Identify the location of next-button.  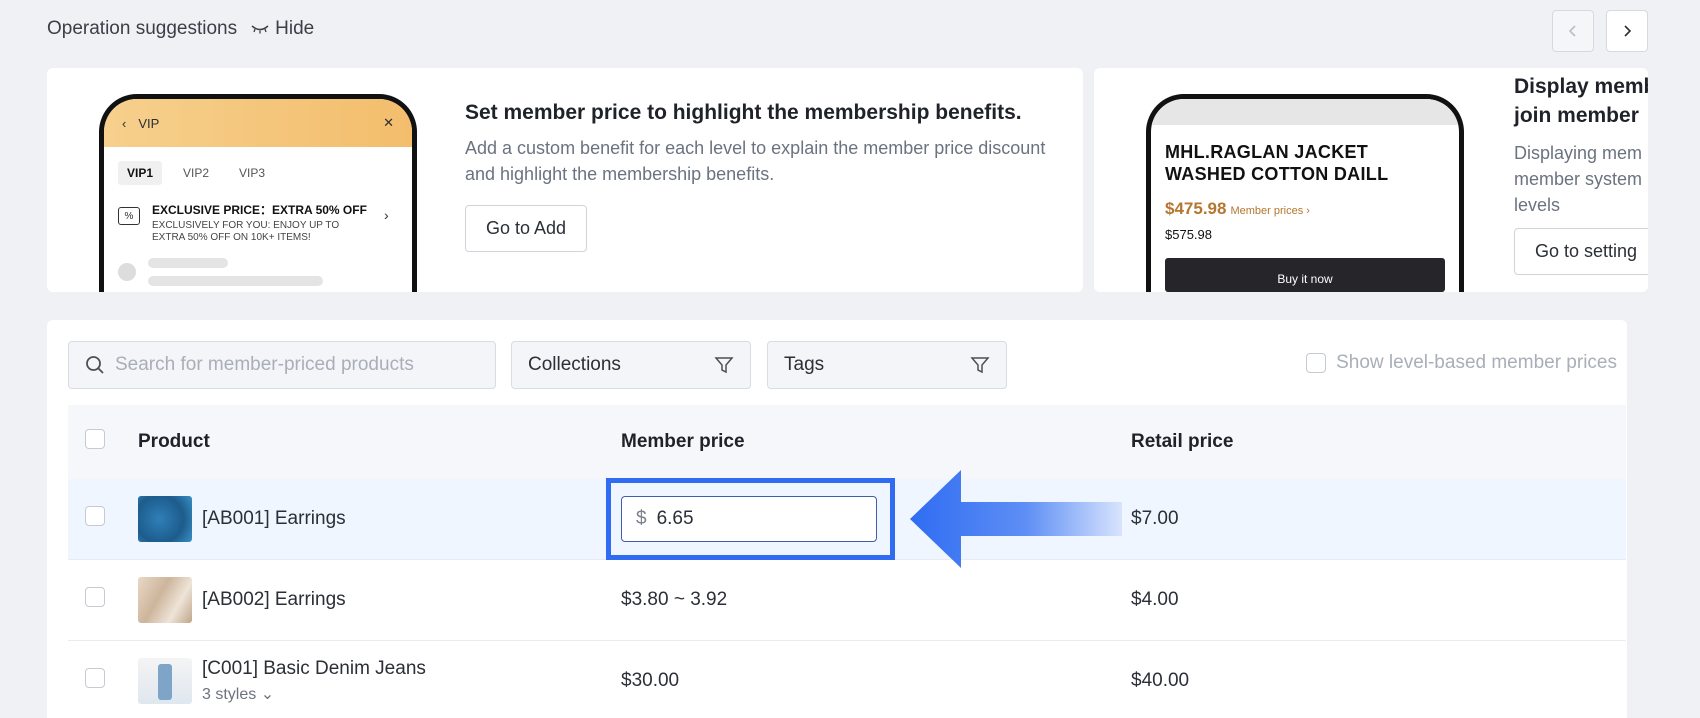
(1627, 31).